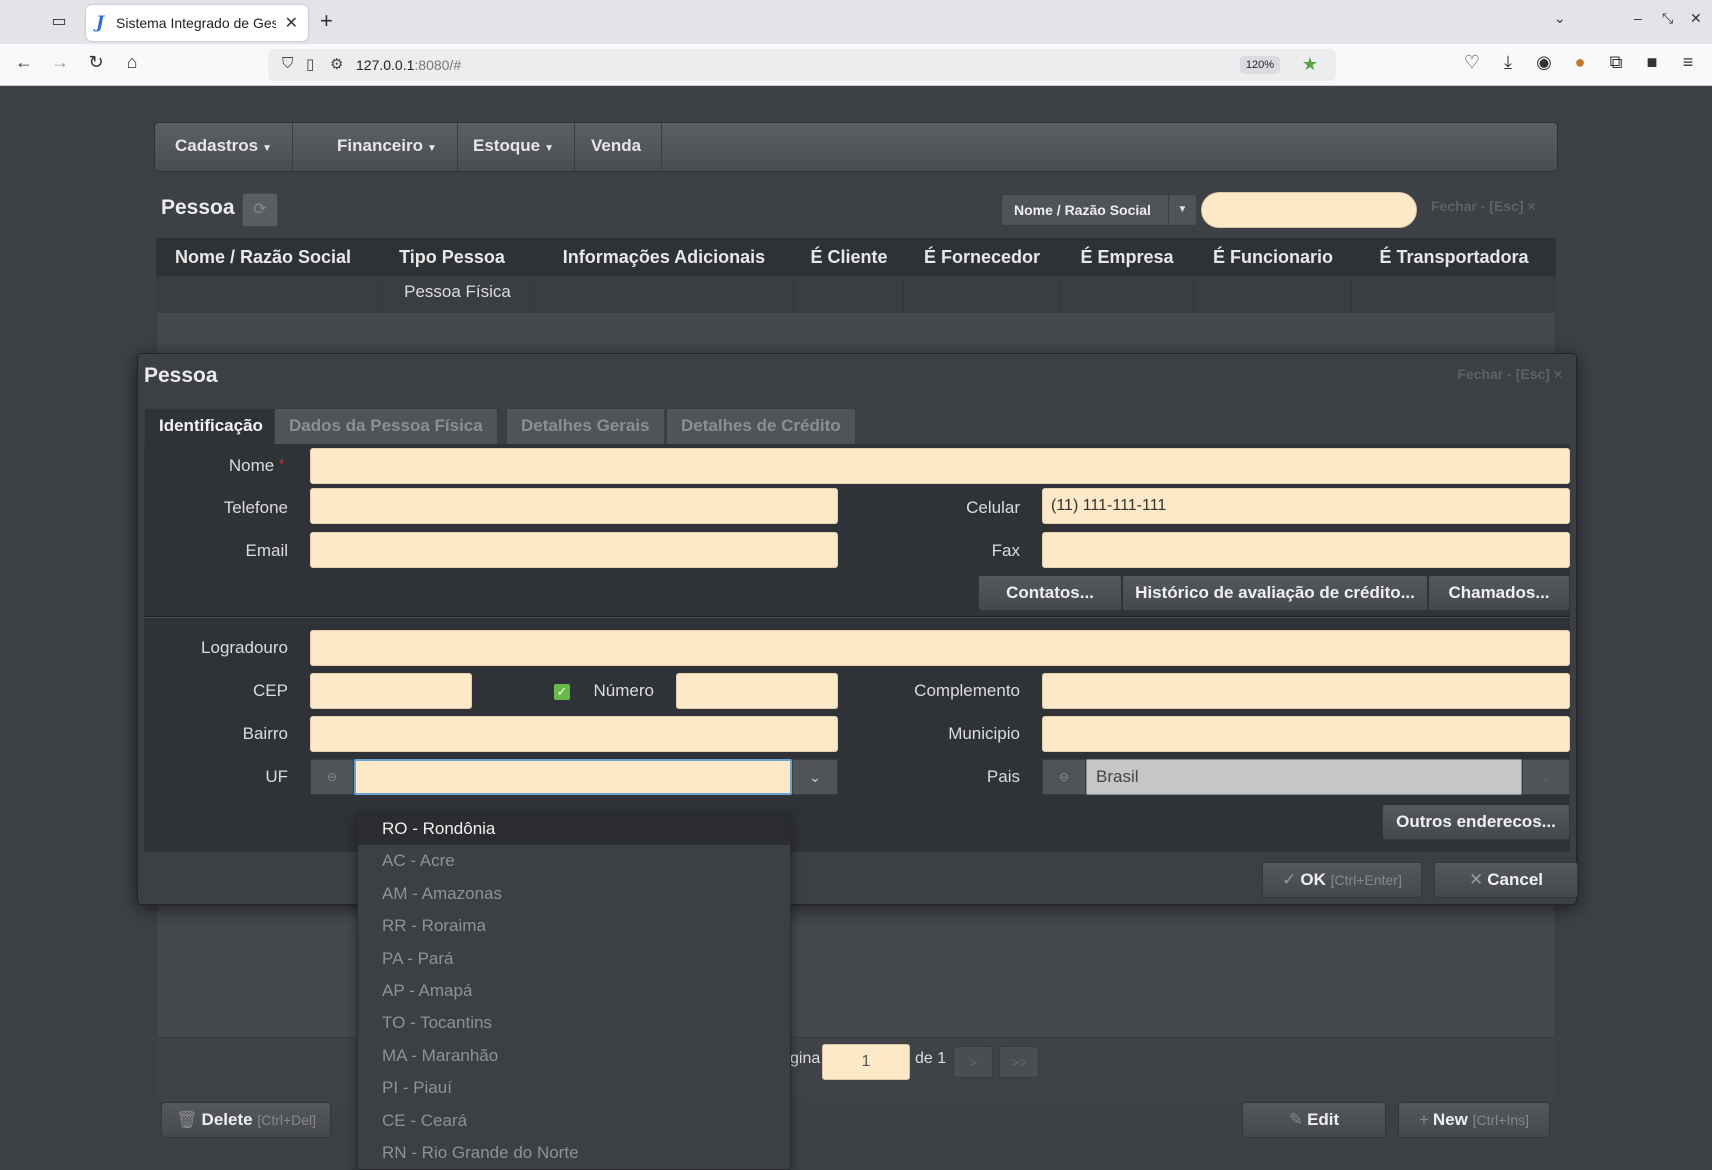 The image size is (1712, 1170). What do you see at coordinates (332, 777) in the screenshot?
I see `uf-clear-button: ⊖` at bounding box center [332, 777].